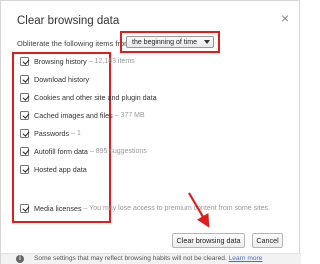  What do you see at coordinates (267, 240) in the screenshot?
I see `cancel-button: Cancel` at bounding box center [267, 240].